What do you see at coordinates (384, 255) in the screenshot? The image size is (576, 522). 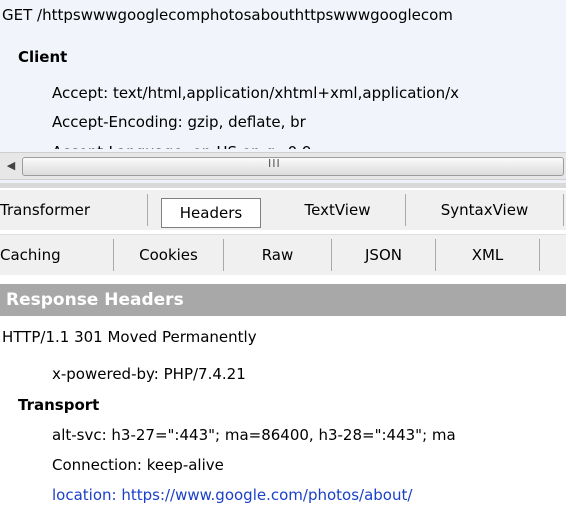 I see `tab-json: JSON` at bounding box center [384, 255].